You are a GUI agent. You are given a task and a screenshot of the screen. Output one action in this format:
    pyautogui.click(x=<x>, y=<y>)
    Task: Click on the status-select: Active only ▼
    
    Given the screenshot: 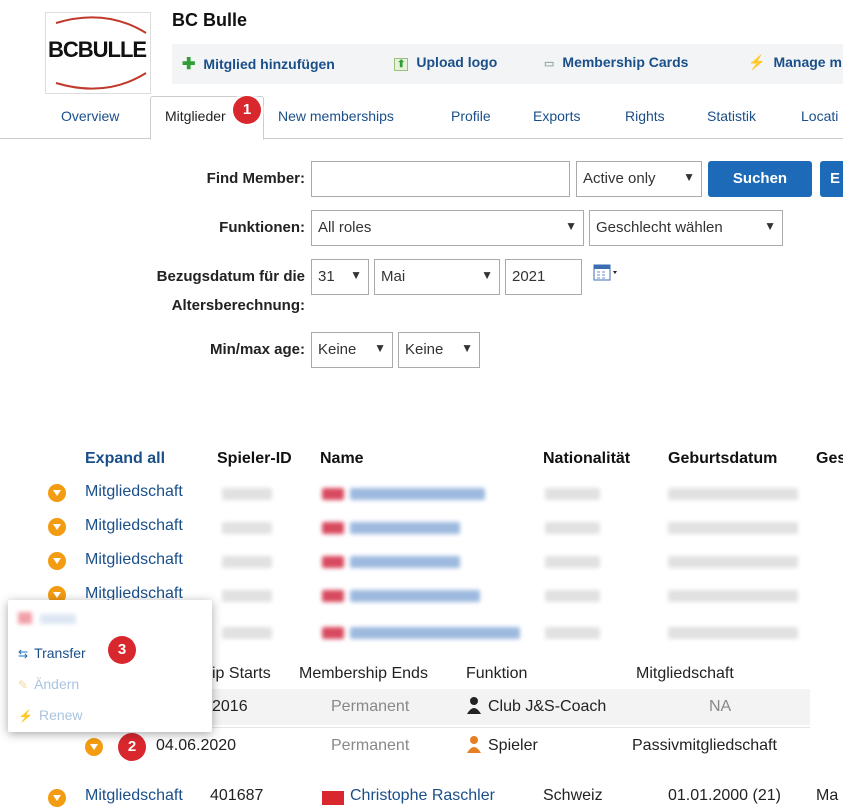 What is the action you would take?
    pyautogui.click(x=639, y=179)
    